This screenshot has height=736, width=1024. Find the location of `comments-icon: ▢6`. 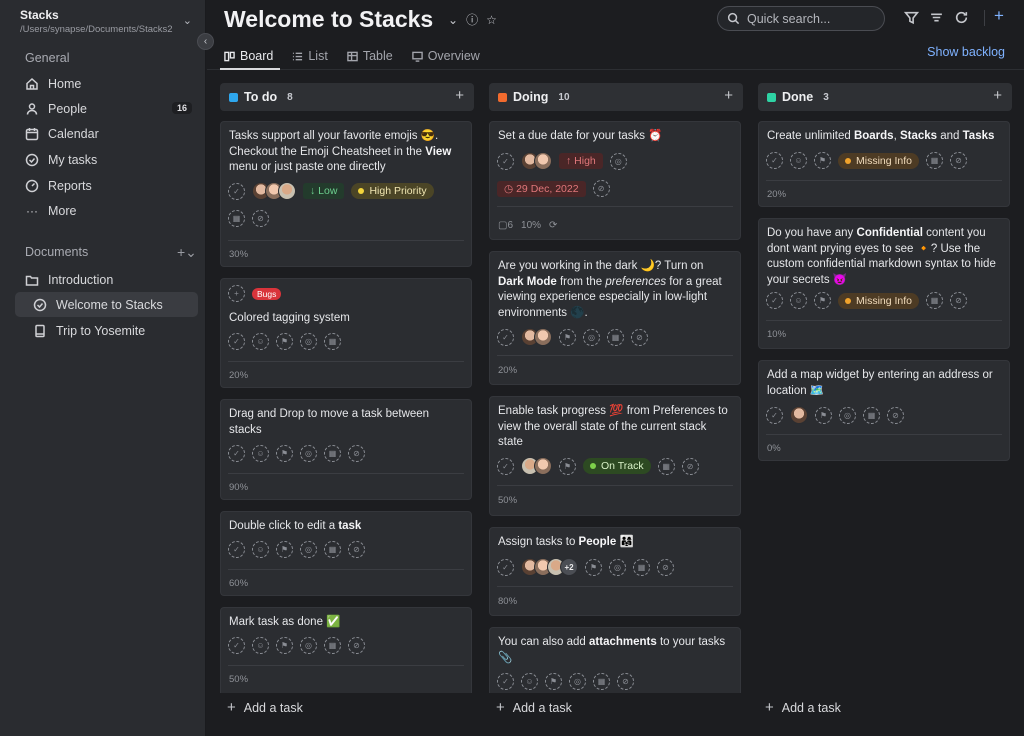

comments-icon: ▢6 is located at coordinates (505, 225).